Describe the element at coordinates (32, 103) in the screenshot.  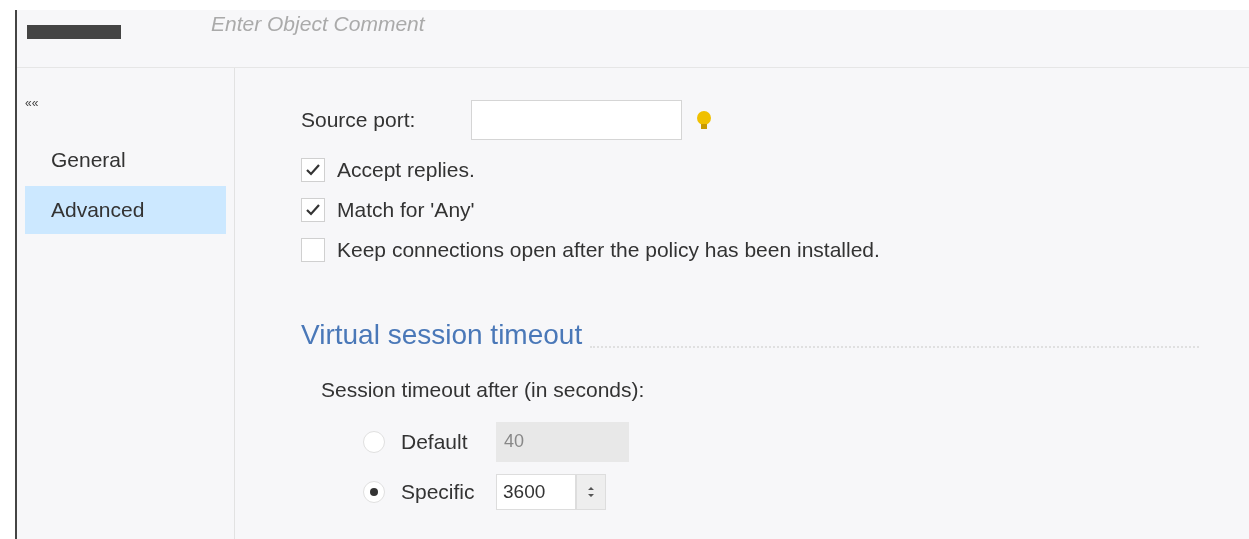
I see `collapse-button: ««` at that location.